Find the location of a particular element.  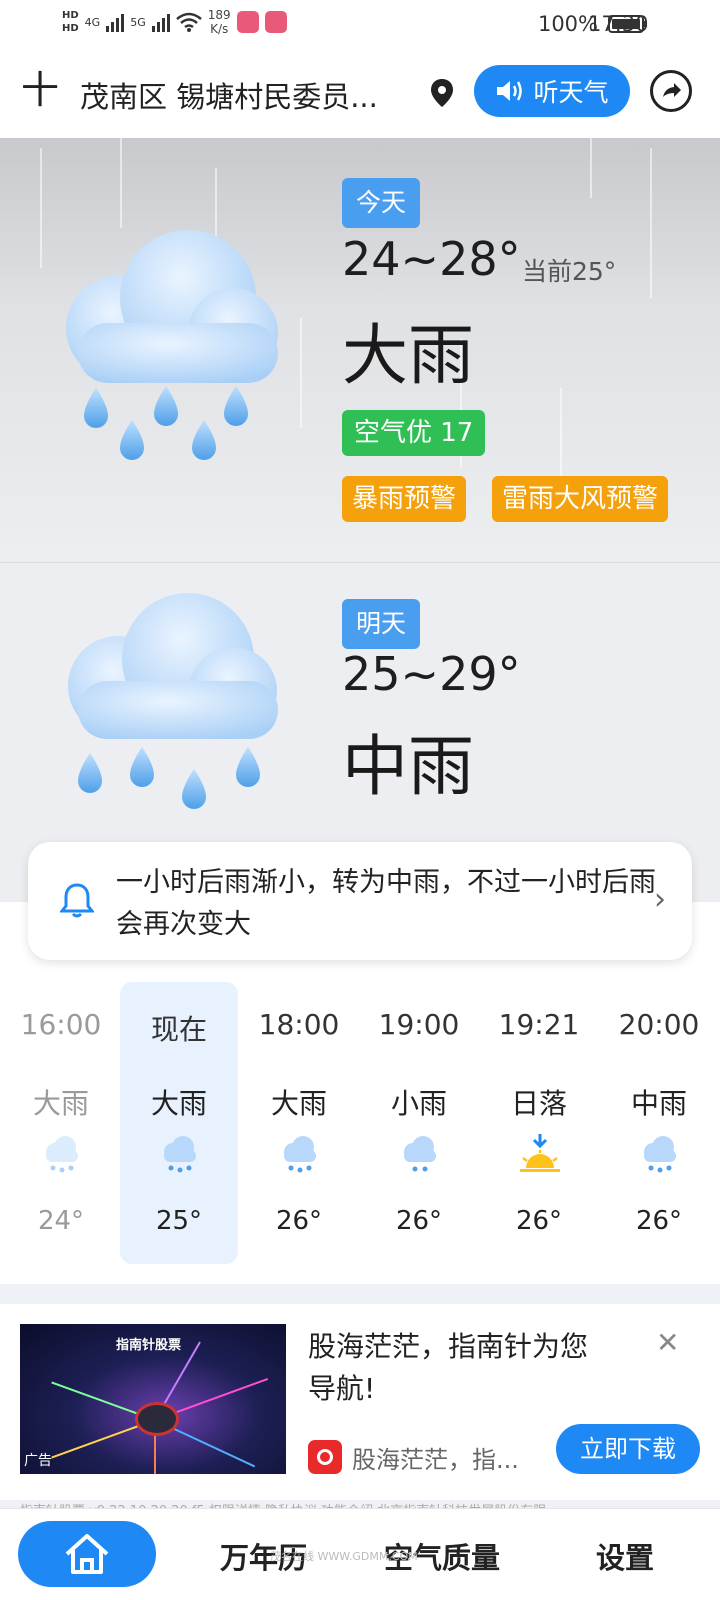

network-type: 5G is located at coordinates (138, 22).